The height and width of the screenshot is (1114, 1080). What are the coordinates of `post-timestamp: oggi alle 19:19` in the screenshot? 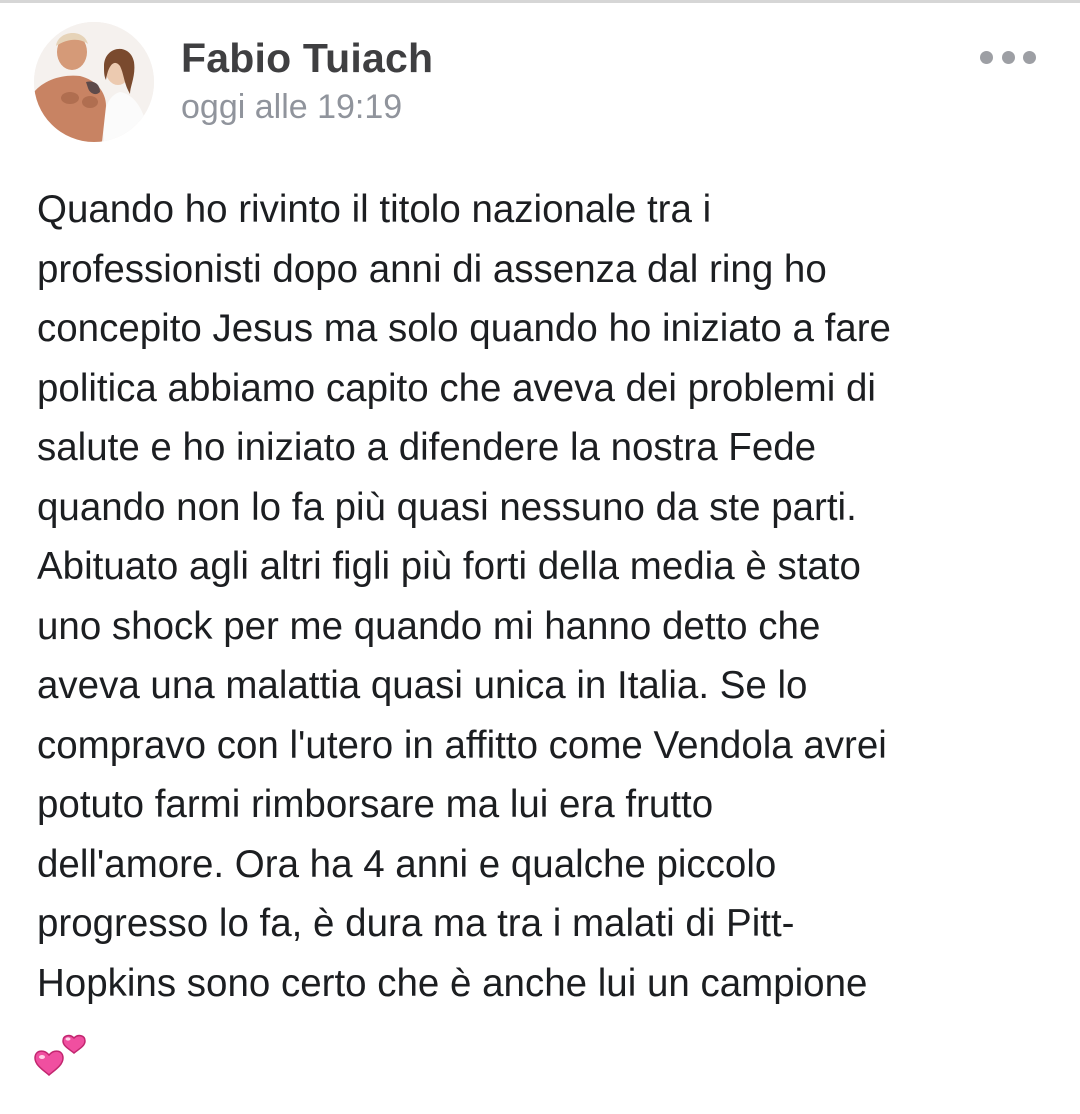 It's located at (291, 107).